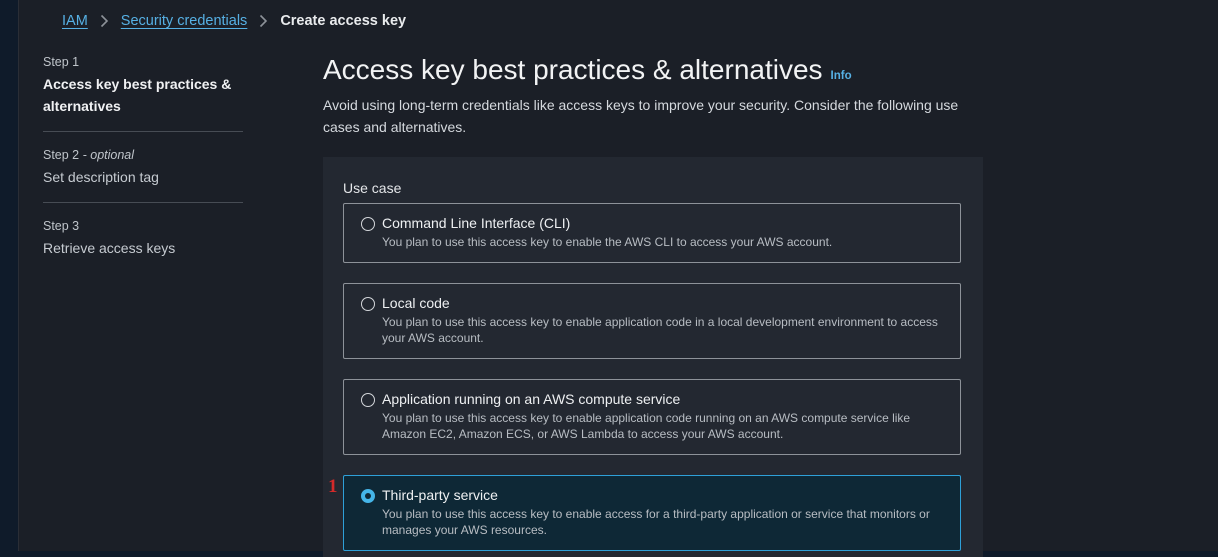  I want to click on step-3-number: Step 3, so click(61, 226).